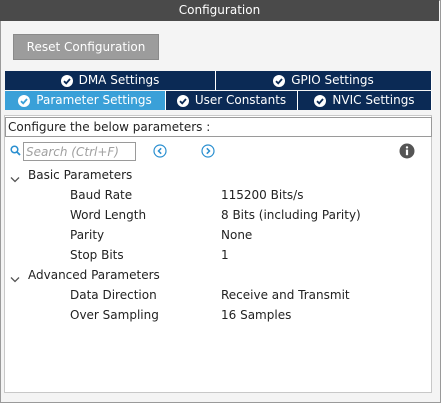  I want to click on param-row-parity: Parity None, so click(215, 235).